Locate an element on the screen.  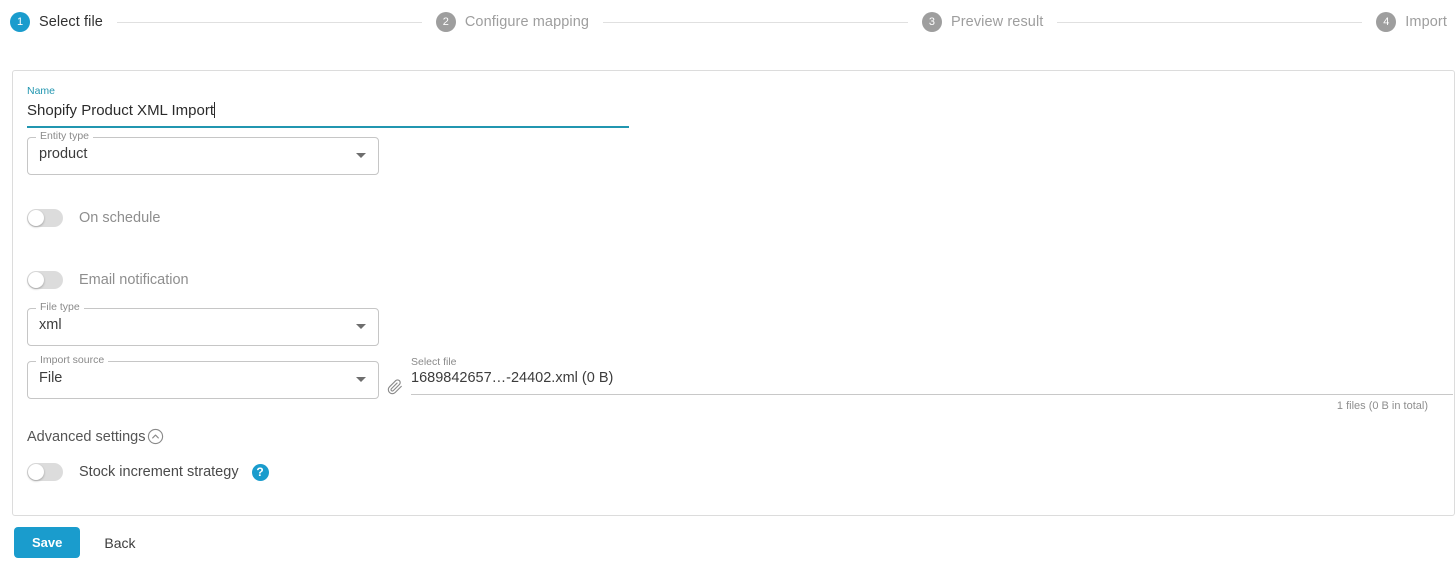
chevron-up-circle-icon is located at coordinates (155, 436).